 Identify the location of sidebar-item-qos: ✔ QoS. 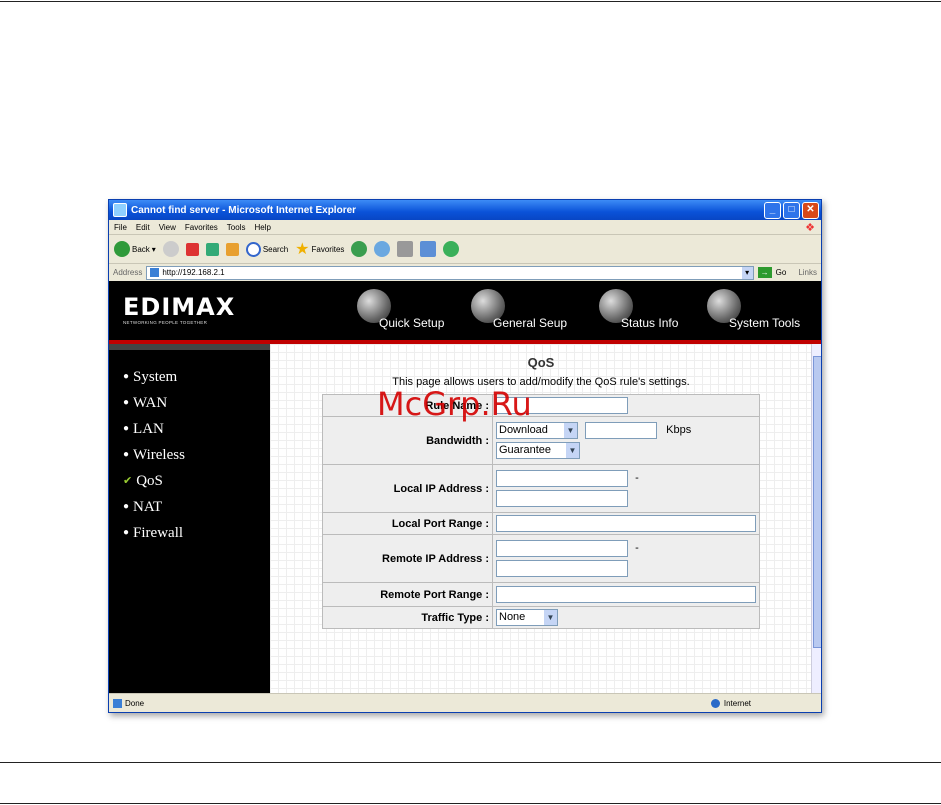
(189, 481).